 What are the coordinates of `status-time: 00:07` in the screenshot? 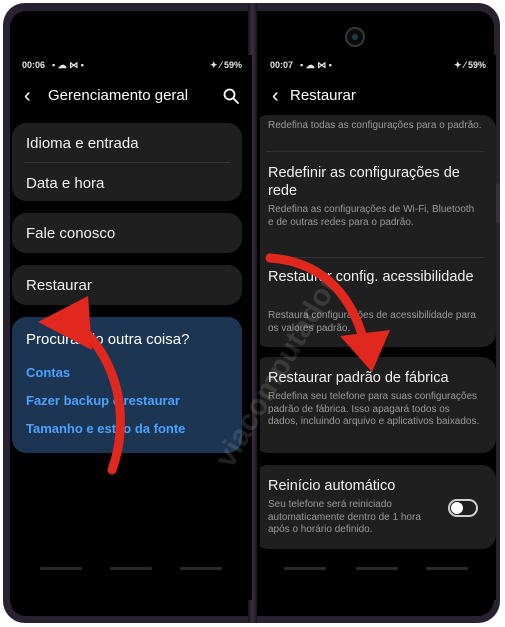 It's located at (282, 65).